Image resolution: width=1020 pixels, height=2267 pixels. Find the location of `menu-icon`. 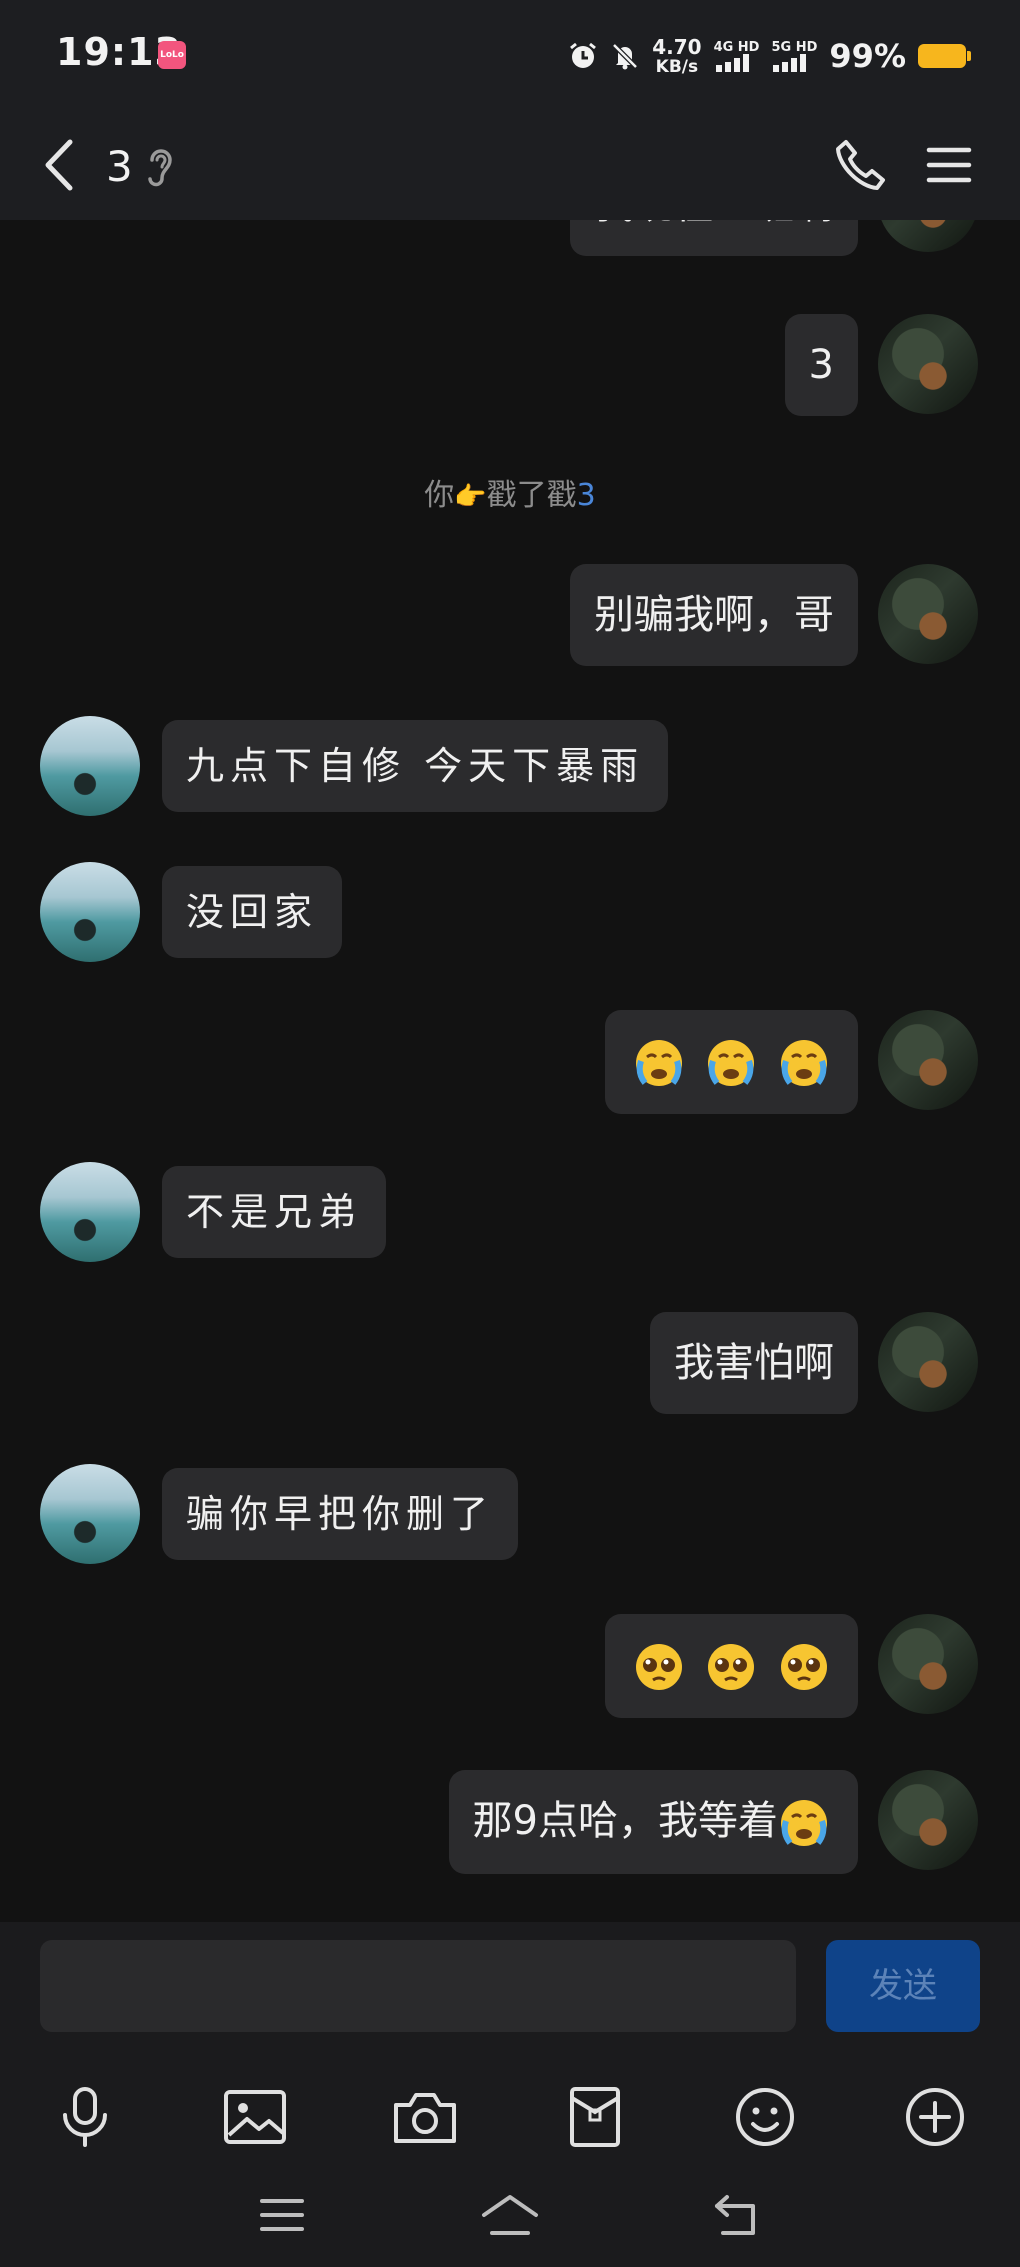

menu-icon is located at coordinates (282, 2215).